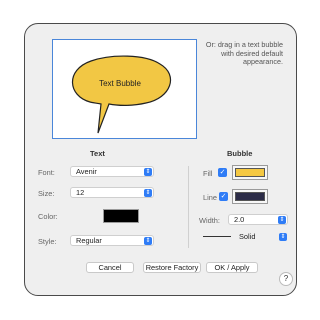  I want to click on color-label: Color:, so click(48, 216).